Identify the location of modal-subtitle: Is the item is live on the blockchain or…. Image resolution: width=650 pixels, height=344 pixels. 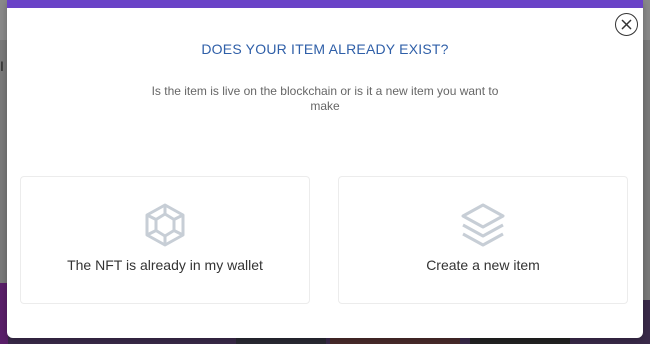
(325, 98).